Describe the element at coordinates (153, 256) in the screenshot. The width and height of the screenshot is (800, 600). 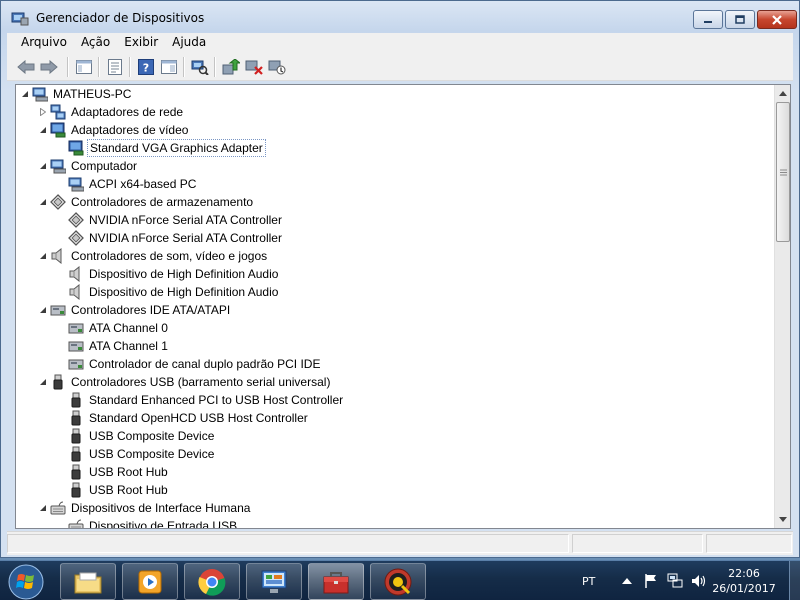
I see `tree-category: Controladores de som, vídeo e jogos` at that location.